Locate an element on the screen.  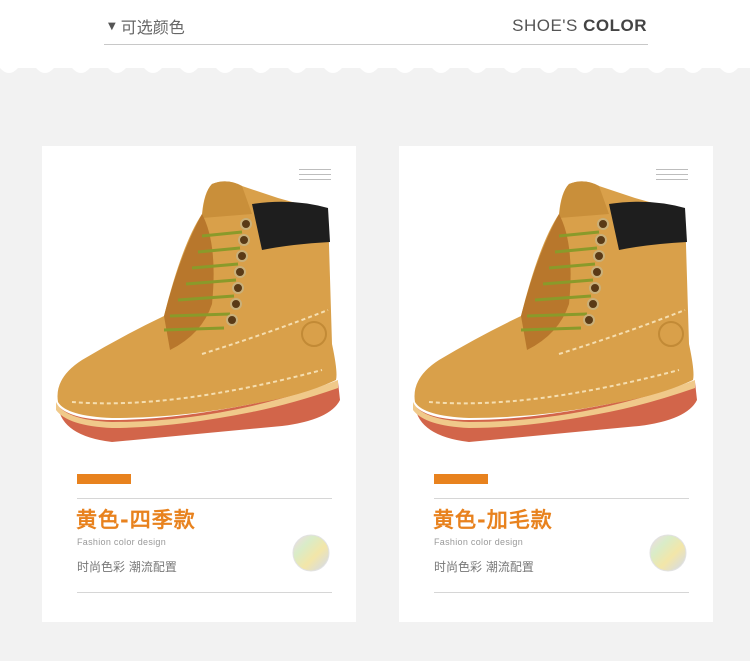
header-divider is located at coordinates (376, 44).